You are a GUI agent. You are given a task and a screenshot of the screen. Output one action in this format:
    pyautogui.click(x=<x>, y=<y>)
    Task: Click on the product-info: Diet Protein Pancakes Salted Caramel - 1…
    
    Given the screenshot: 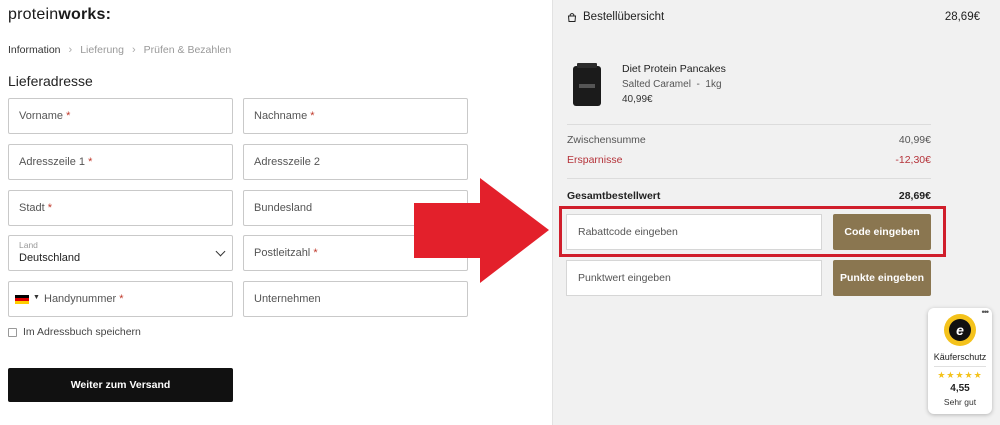 What is the action you would take?
    pyautogui.click(x=674, y=84)
    